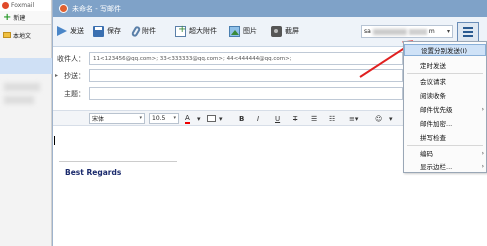  I want to click on emoji-icon: ☺, so click(379, 118).